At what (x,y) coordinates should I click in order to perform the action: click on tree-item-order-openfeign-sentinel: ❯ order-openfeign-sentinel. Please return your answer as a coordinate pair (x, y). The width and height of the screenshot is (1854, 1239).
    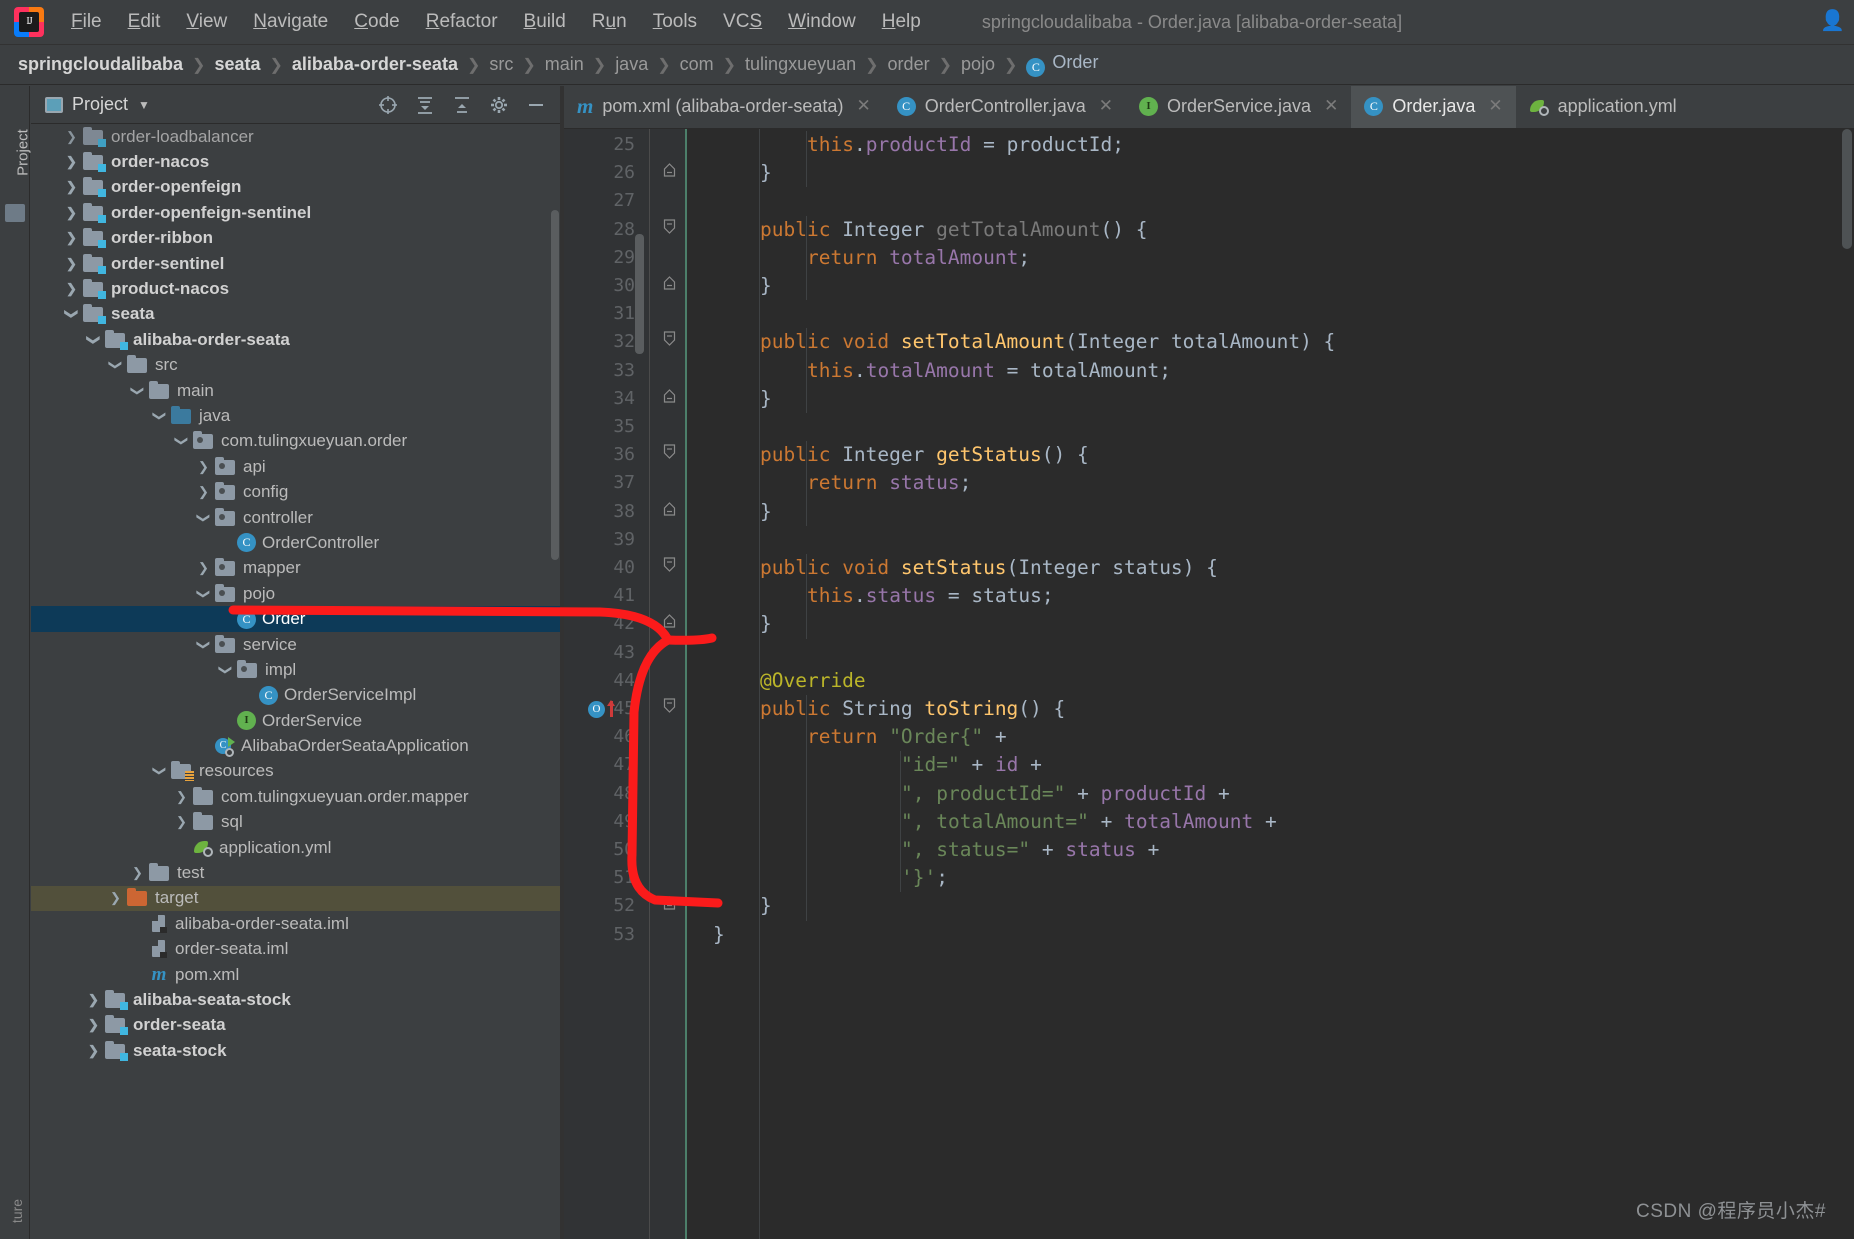
    Looking at the image, I should click on (296, 212).